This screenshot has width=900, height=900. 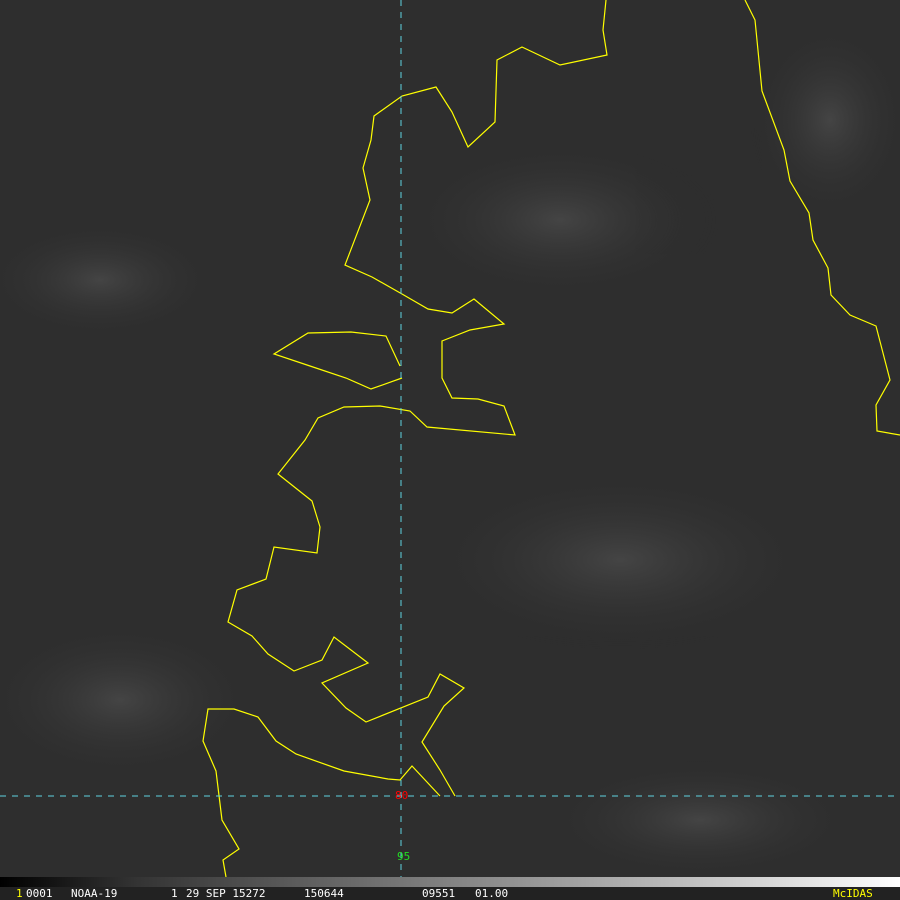 I want to click on image-time: 150644, so click(x=324, y=893).